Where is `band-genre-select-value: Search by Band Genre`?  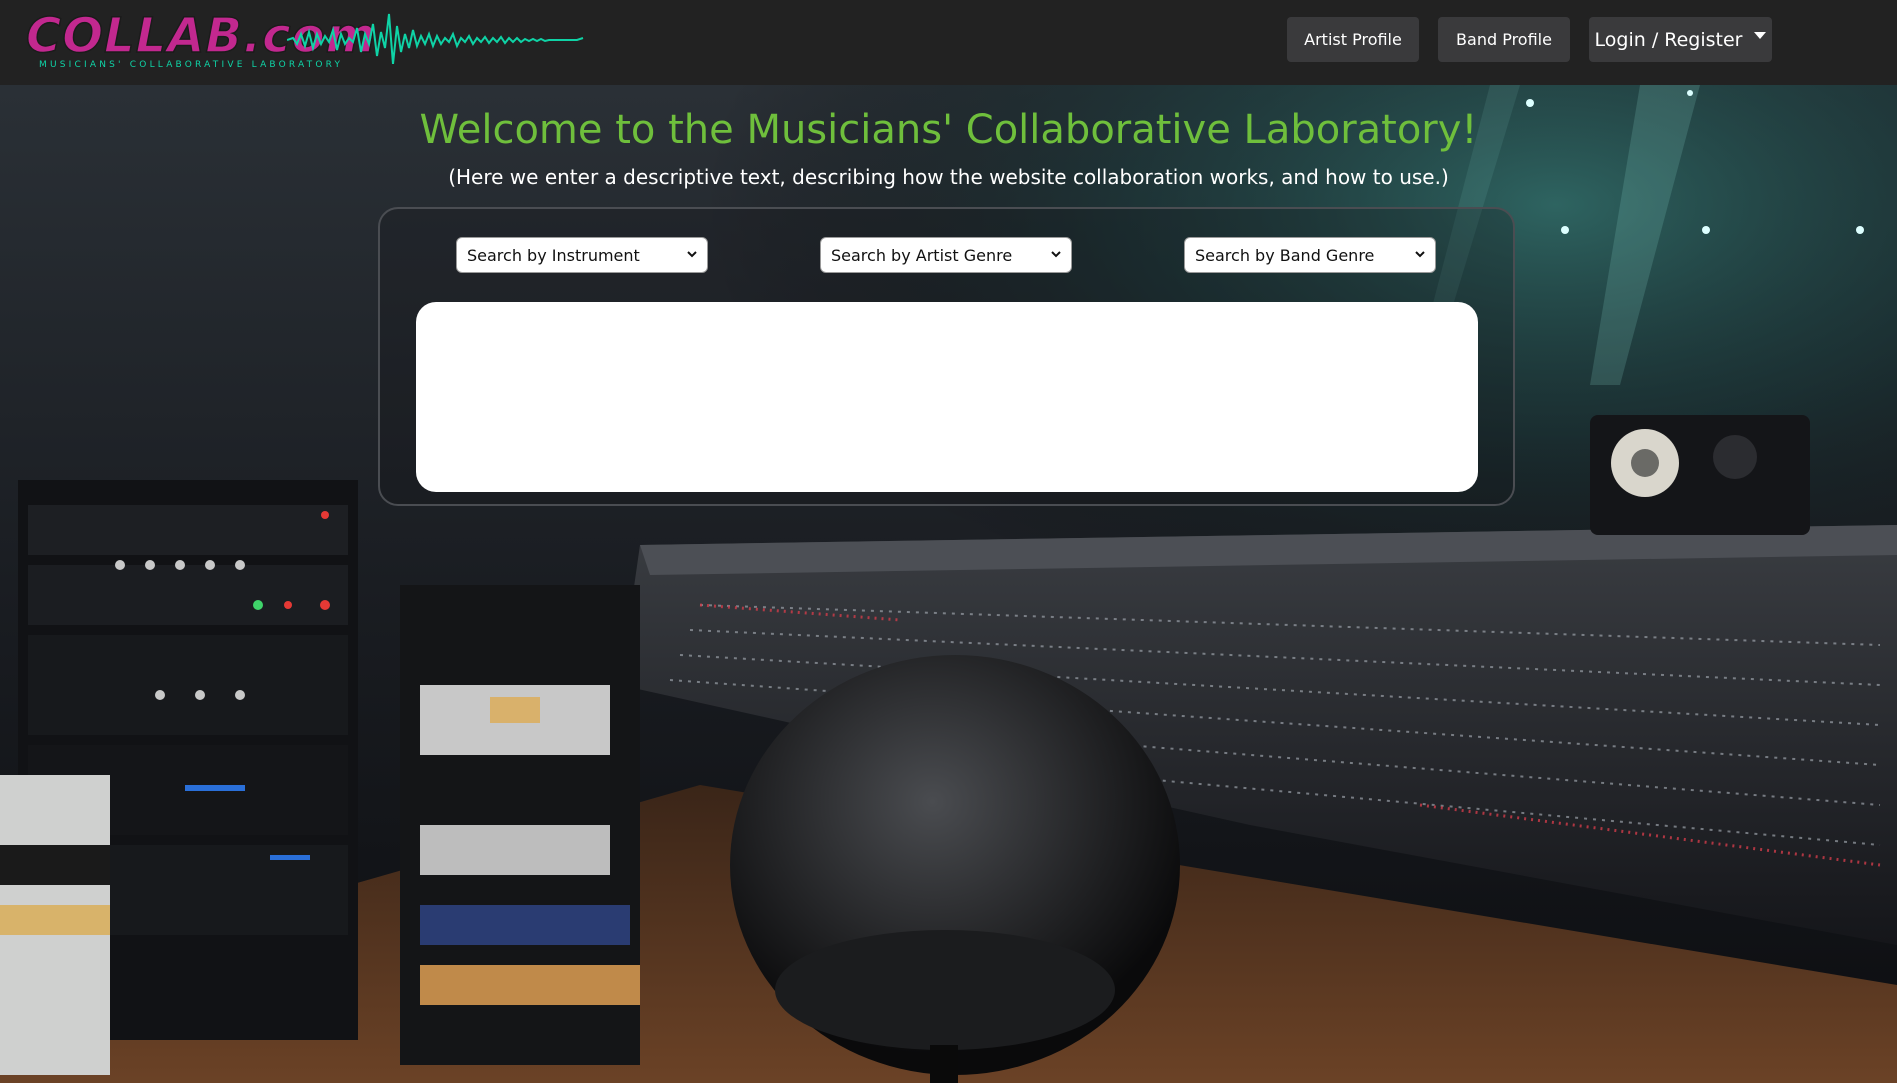 band-genre-select-value: Search by Band Genre is located at coordinates (1285, 255).